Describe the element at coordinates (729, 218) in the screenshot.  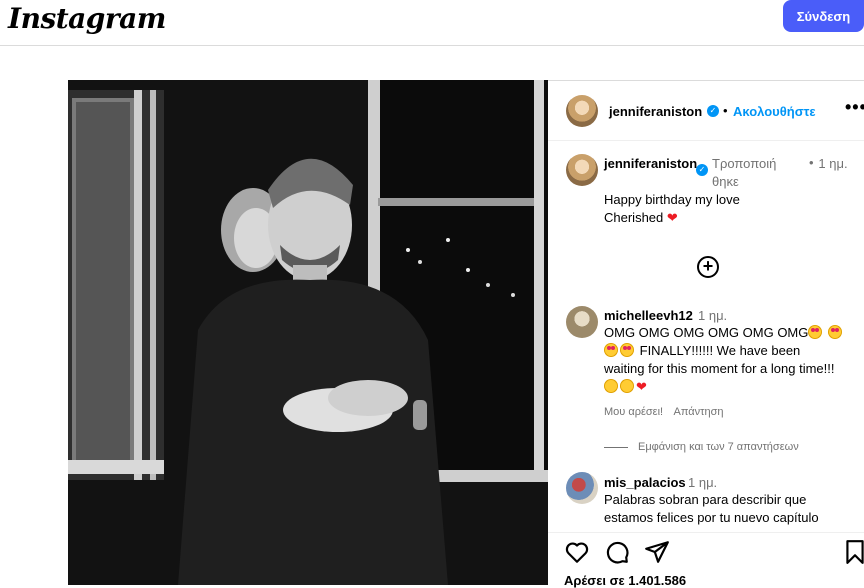
I see `caption-line-2: Cherished ❤` at that location.